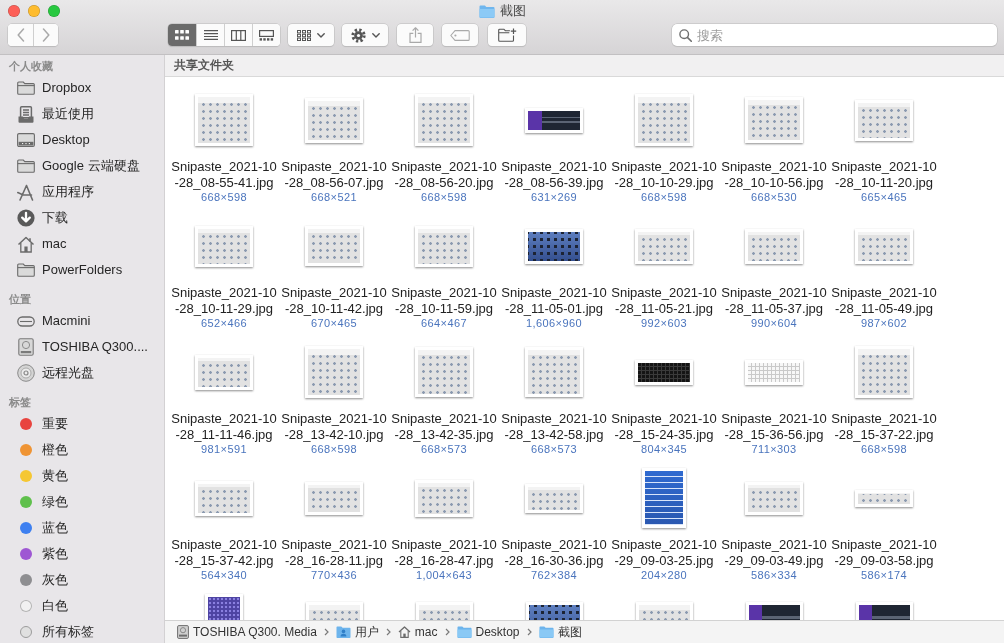 Image resolution: width=1004 pixels, height=643 pixels. Describe the element at coordinates (415, 35) in the screenshot. I see `share-icon` at that location.